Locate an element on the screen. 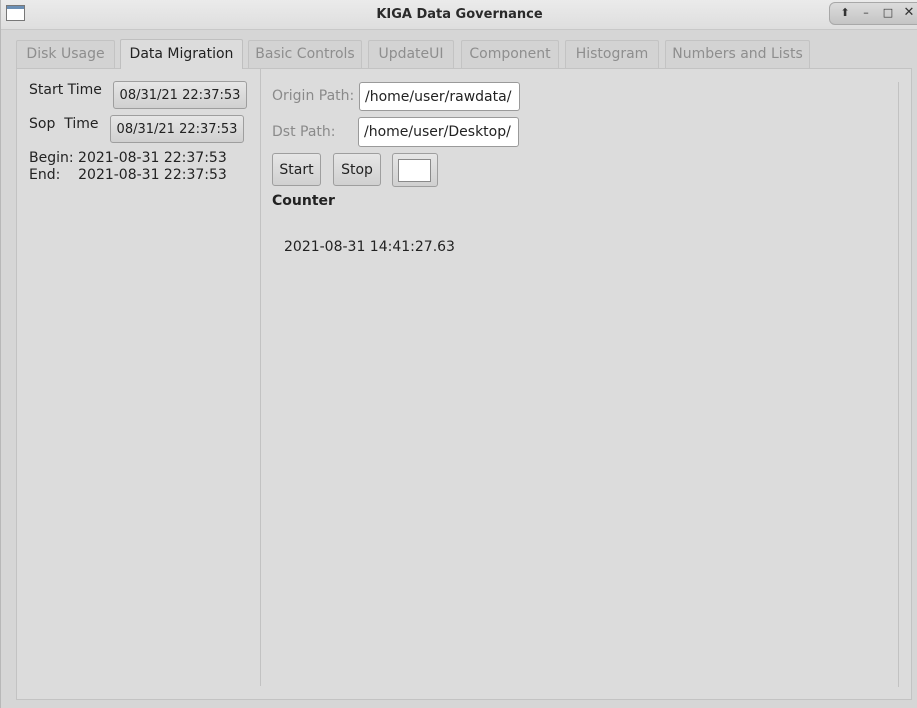 This screenshot has height=708, width=917. counter-value: 2021-08-31 14:41:27.63 is located at coordinates (369, 247).